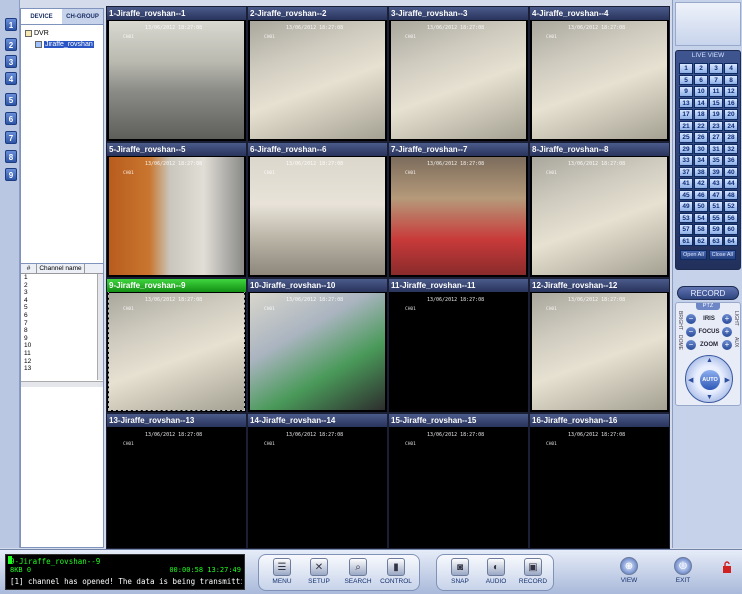 The height and width of the screenshot is (594, 742). What do you see at coordinates (716, 217) in the screenshot?
I see `live-view-channel-button: 55` at bounding box center [716, 217].